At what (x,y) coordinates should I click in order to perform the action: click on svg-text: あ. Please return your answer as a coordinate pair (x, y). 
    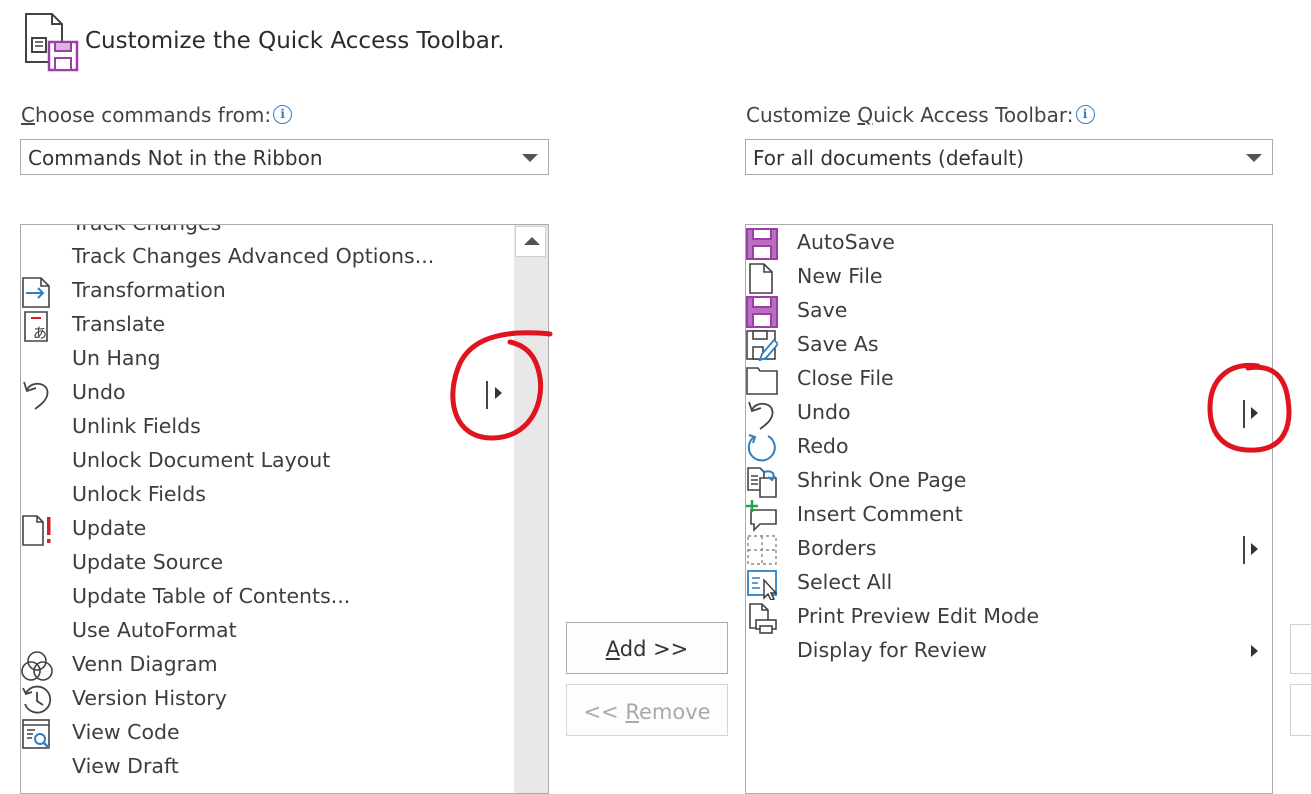
    Looking at the image, I should click on (40, 334).